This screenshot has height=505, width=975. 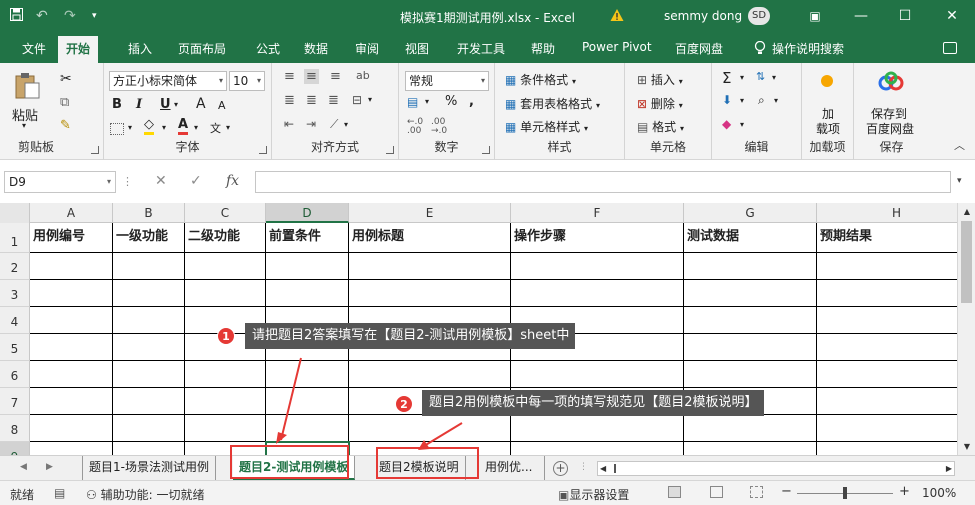 What do you see at coordinates (543, 48) in the screenshot?
I see `tab-help: 帮助` at bounding box center [543, 48].